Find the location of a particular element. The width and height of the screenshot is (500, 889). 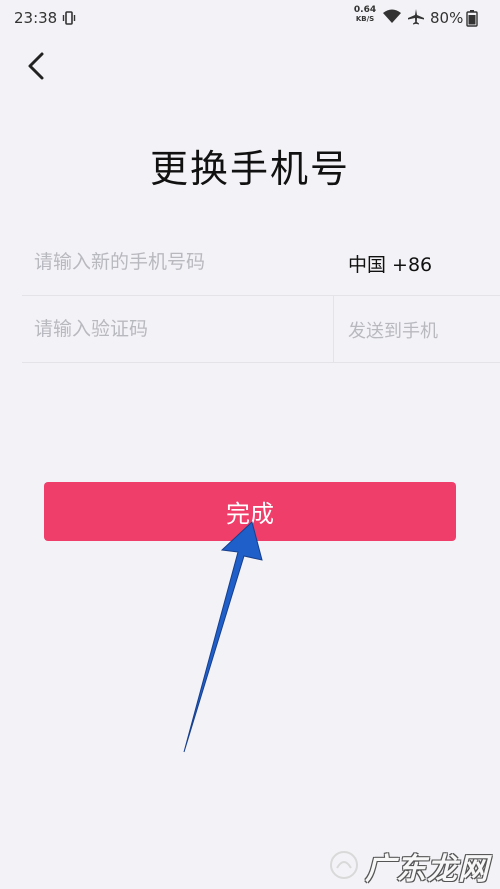

watermark: 广东龙网 is located at coordinates (427, 869).